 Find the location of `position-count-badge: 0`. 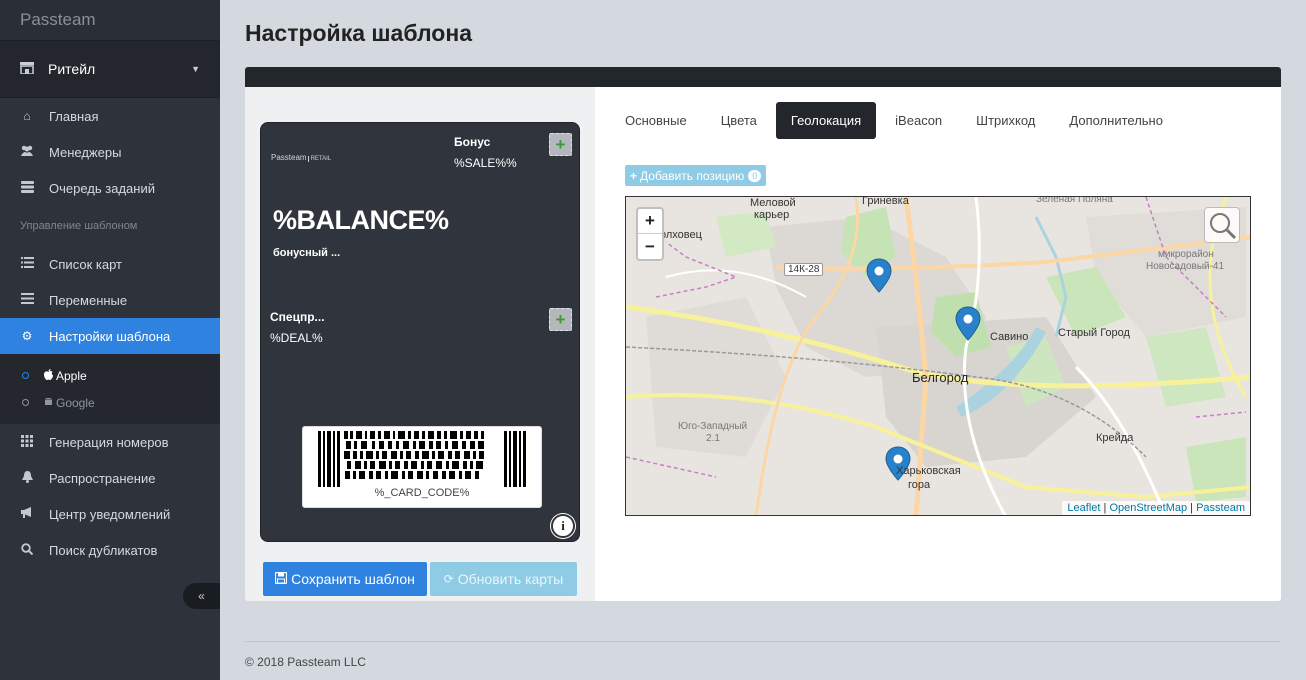

position-count-badge: 0 is located at coordinates (755, 175).